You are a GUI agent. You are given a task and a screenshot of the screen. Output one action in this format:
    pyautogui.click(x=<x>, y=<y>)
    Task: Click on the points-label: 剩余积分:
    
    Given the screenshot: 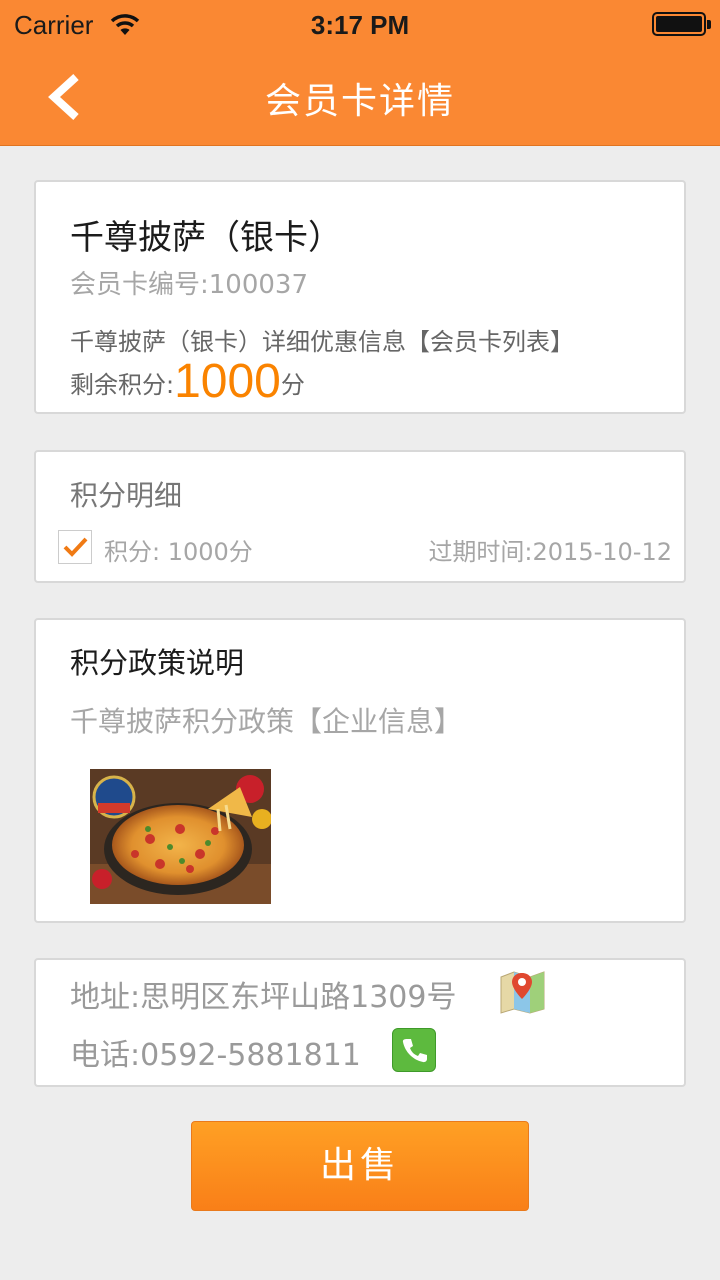 What is the action you would take?
    pyautogui.click(x=122, y=385)
    